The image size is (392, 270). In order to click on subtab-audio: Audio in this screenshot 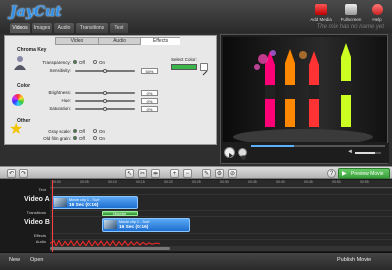, I will do `click(119, 41)`.